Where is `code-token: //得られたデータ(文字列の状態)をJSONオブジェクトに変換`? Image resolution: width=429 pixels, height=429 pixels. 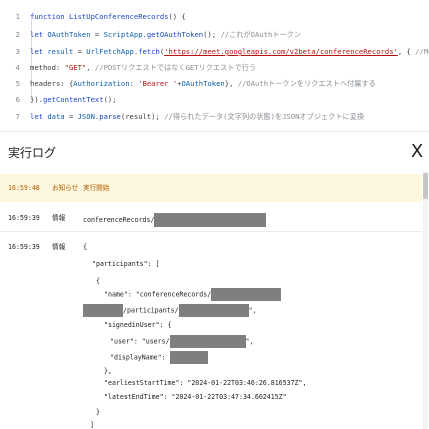 code-token: //得られたデータ(文字列の状態)をJSONオブジェクトに変換 is located at coordinates (264, 116).